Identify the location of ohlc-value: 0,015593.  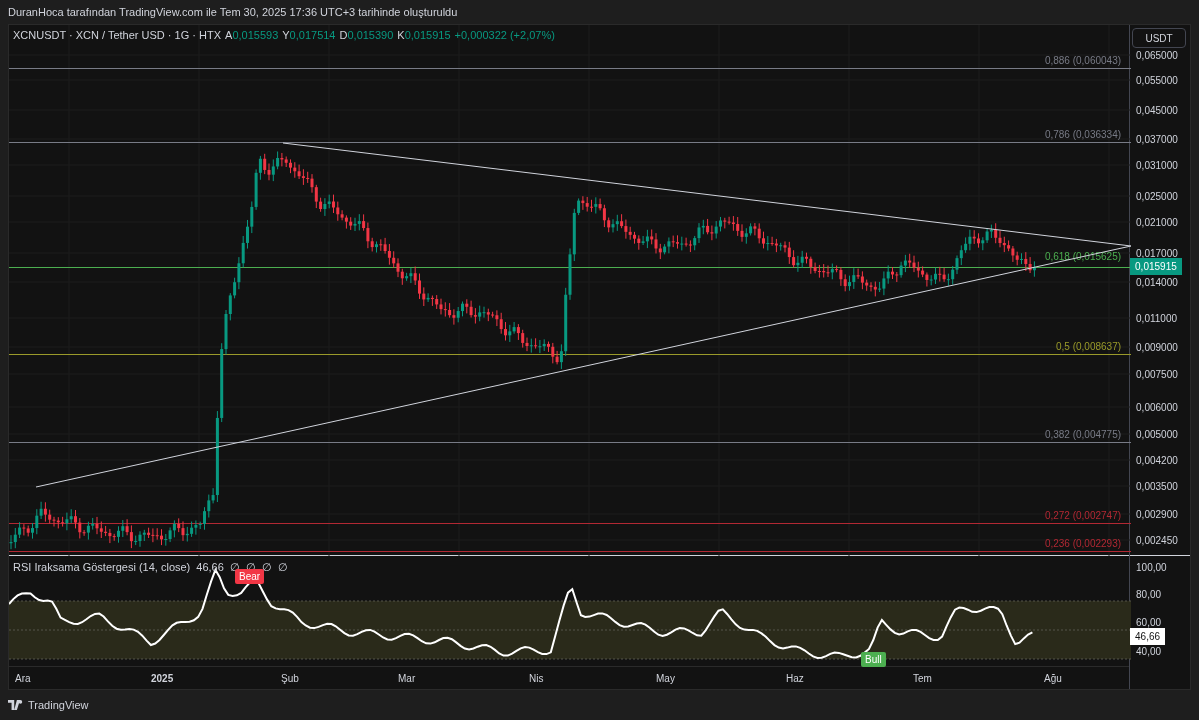
(255, 35).